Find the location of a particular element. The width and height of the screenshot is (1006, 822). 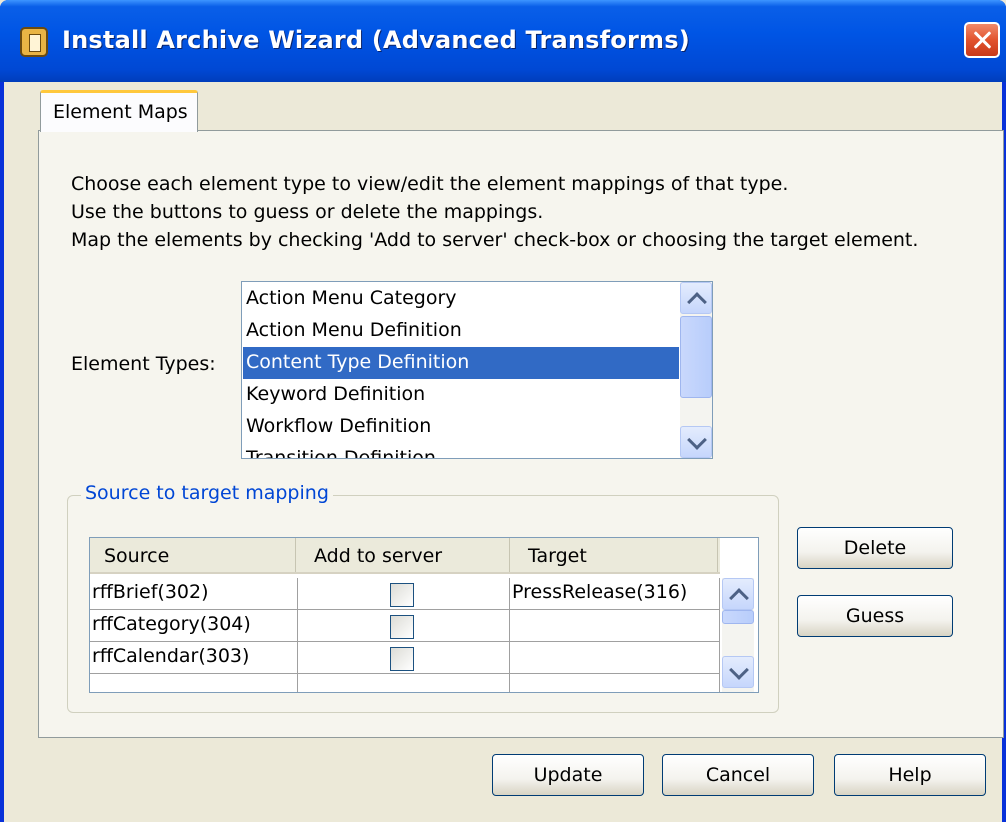

help-button: Help is located at coordinates (910, 775).